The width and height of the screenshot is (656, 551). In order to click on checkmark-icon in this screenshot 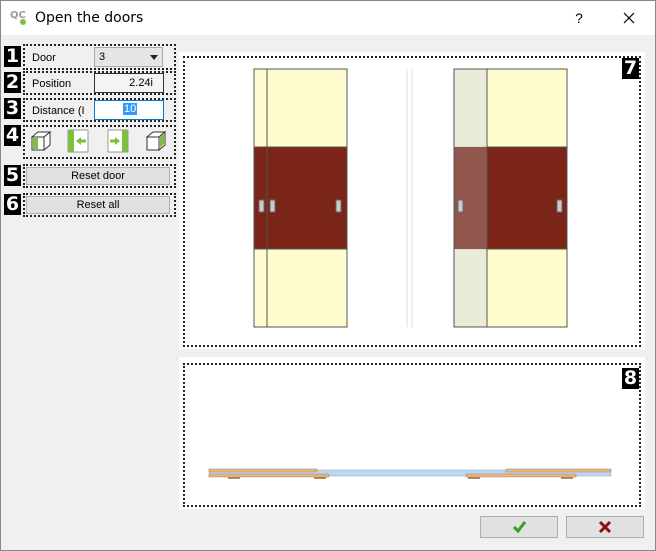, I will do `click(519, 527)`.